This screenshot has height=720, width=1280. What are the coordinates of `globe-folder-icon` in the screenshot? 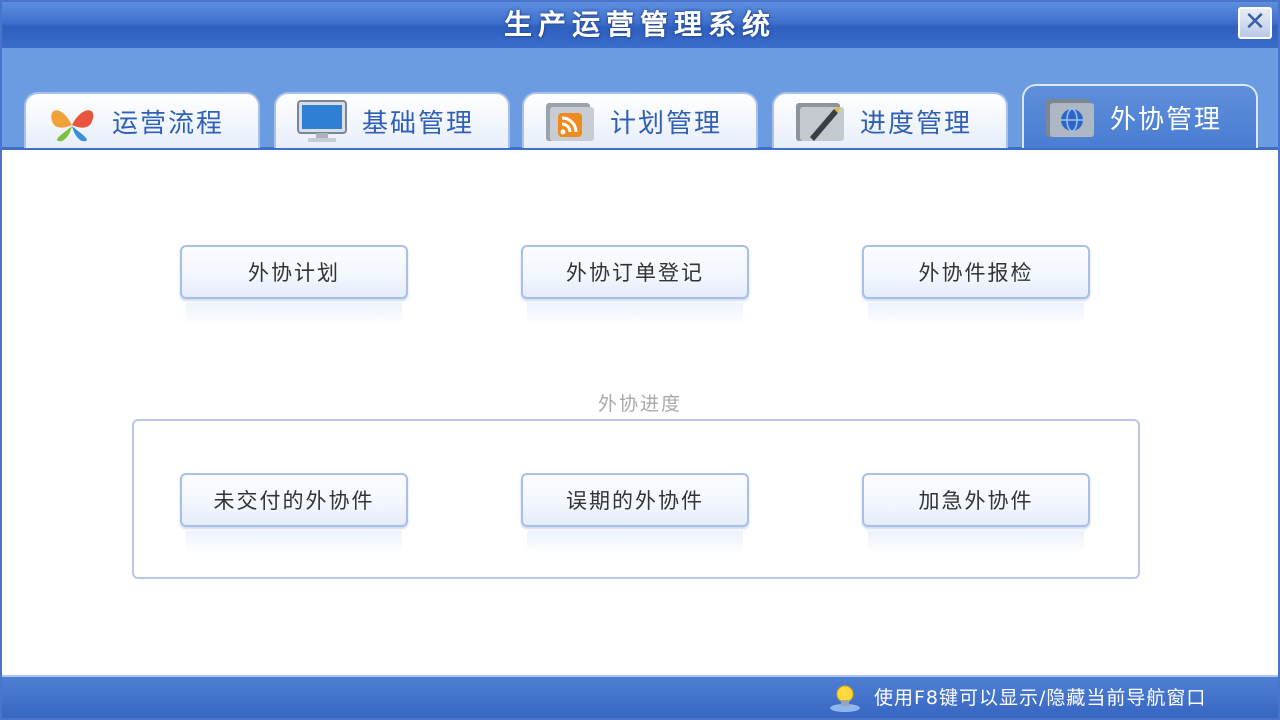 It's located at (1070, 117).